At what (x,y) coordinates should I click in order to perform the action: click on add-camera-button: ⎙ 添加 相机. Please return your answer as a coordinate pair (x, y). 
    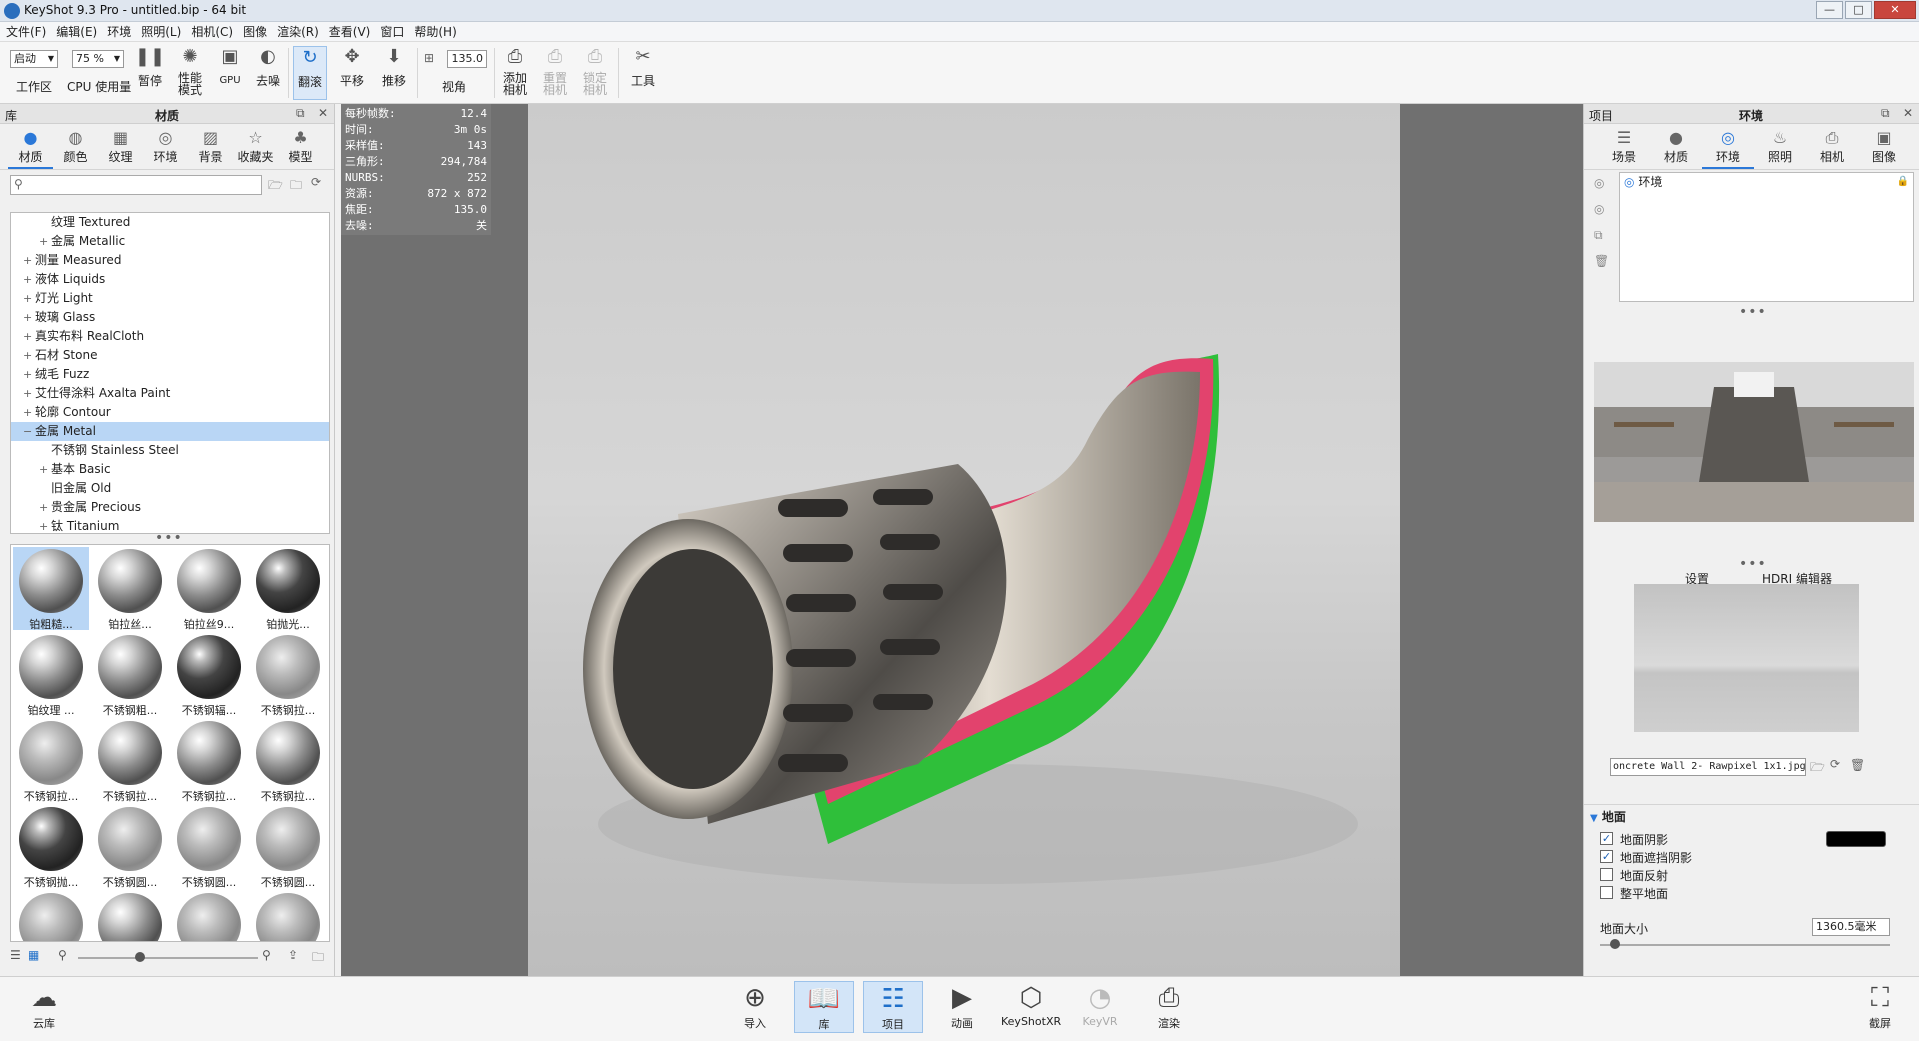
    Looking at the image, I should click on (515, 71).